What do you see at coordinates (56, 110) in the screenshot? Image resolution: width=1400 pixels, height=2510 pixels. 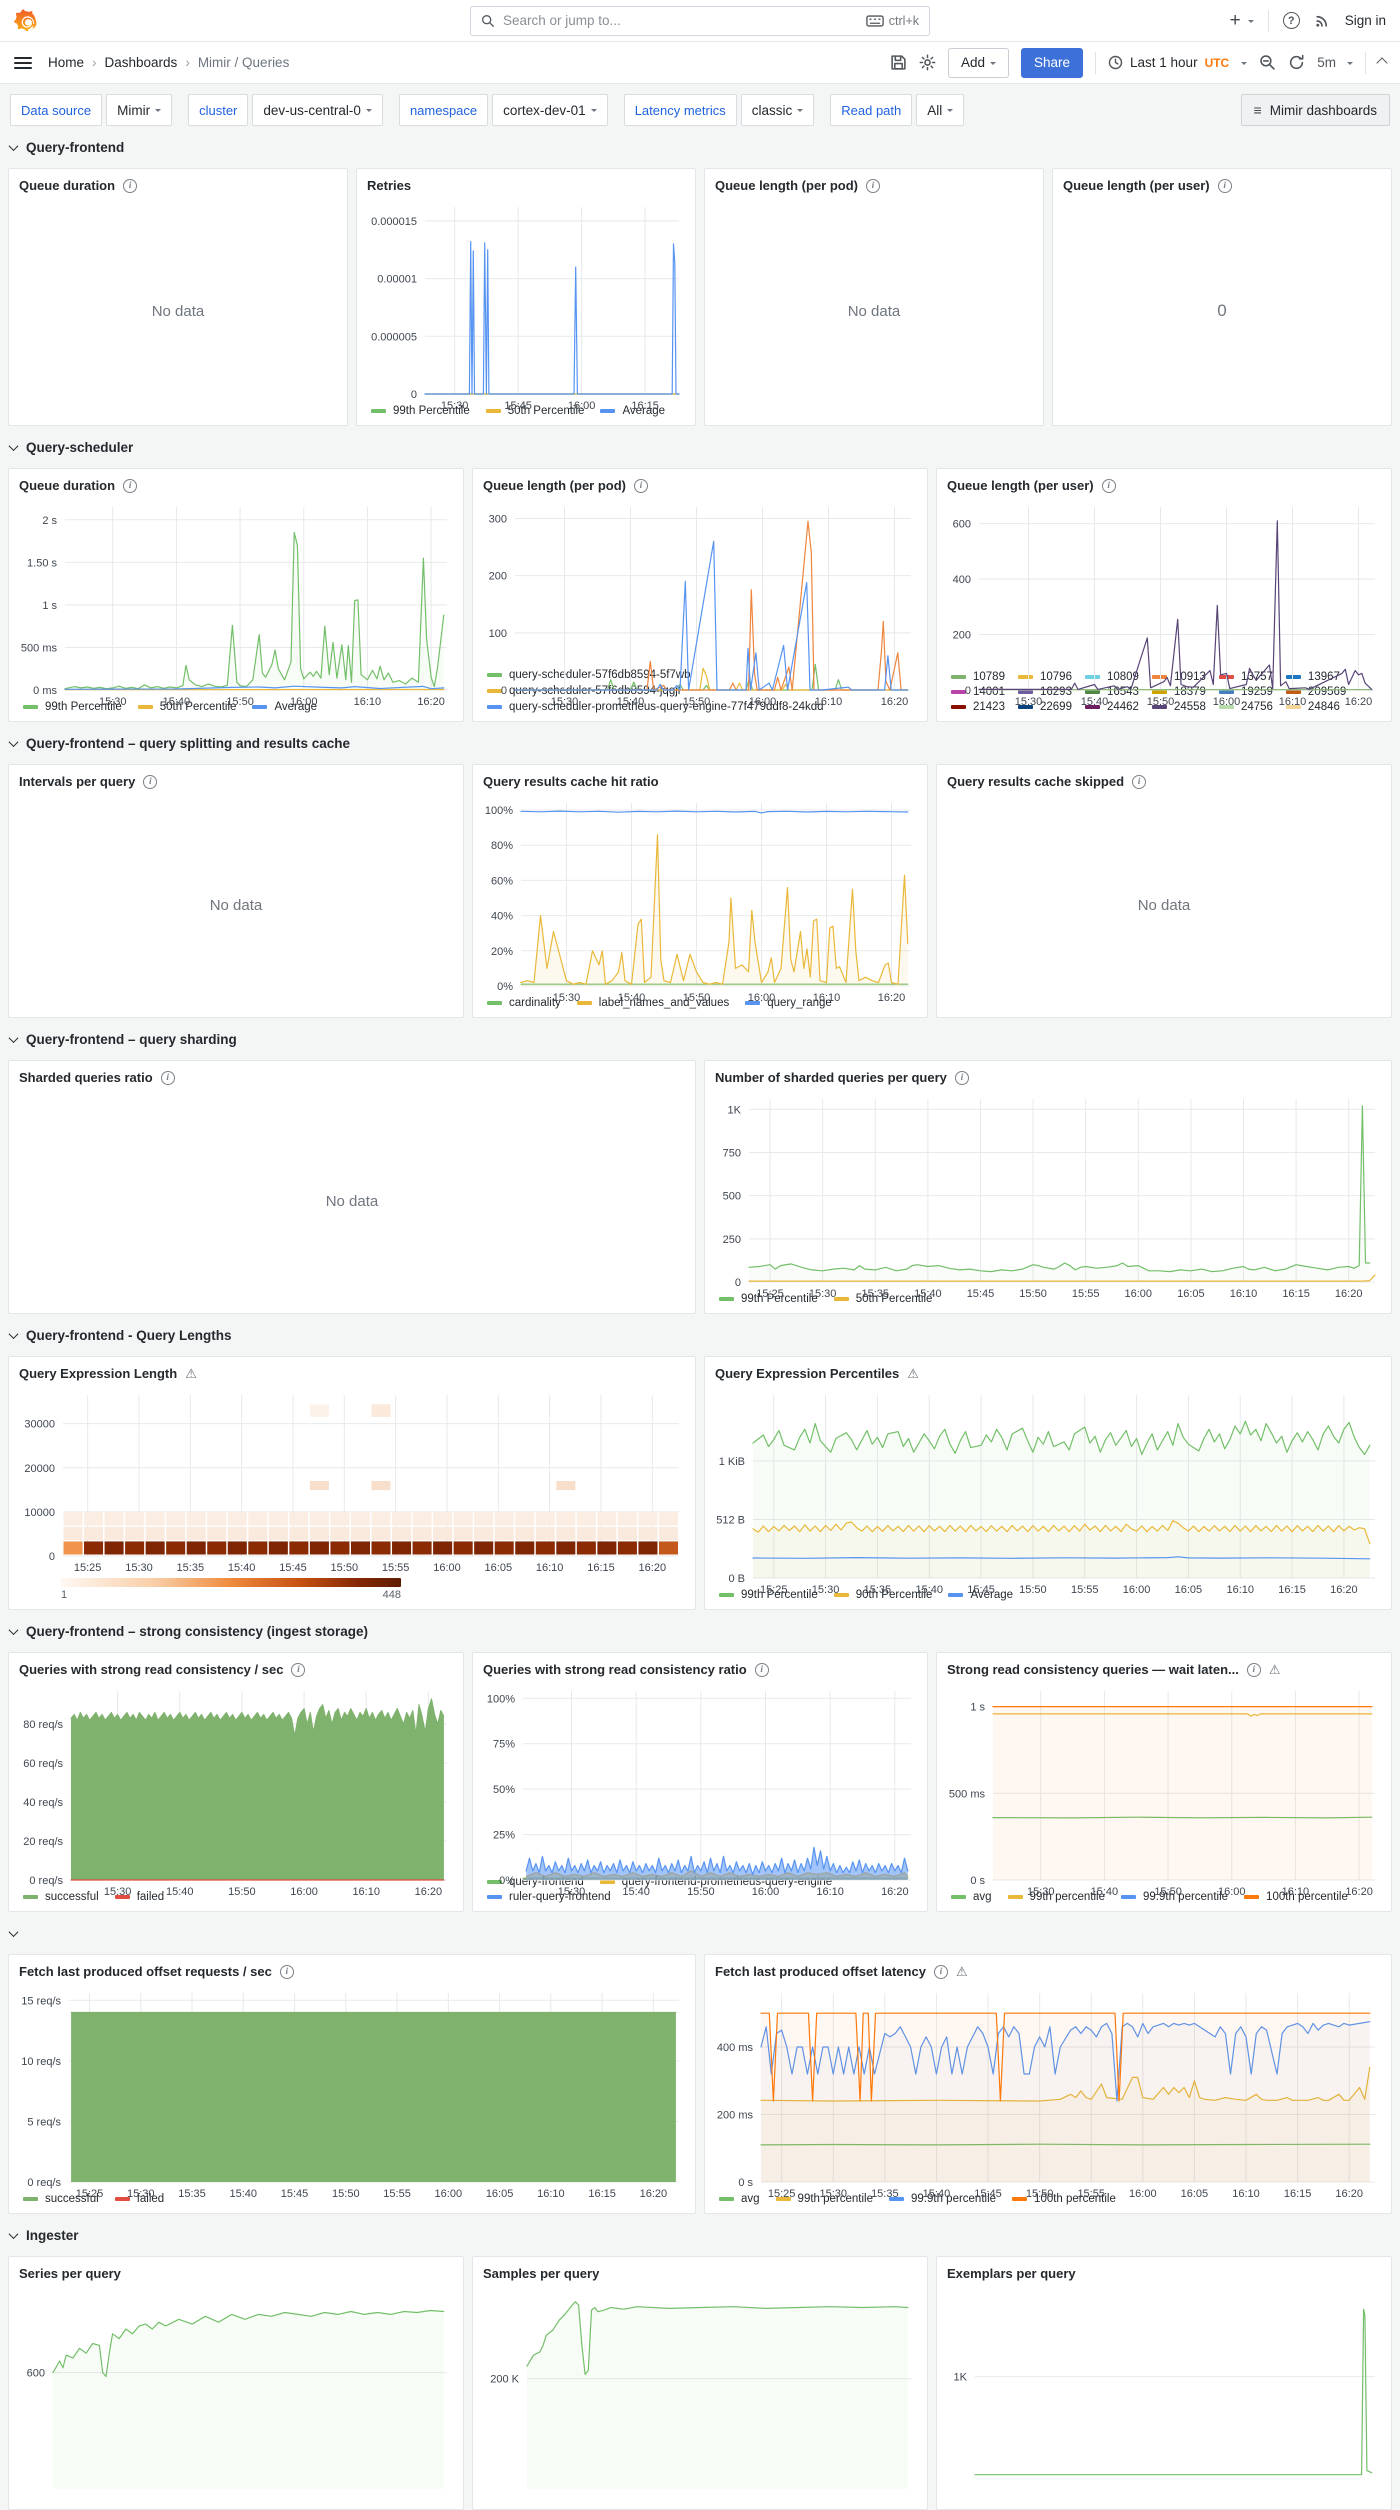 I see `data-source-label: Data source` at bounding box center [56, 110].